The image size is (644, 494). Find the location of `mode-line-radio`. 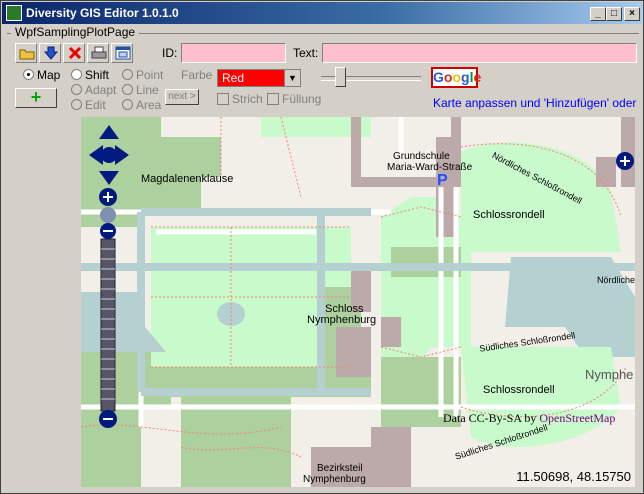

mode-line-radio is located at coordinates (127, 89).